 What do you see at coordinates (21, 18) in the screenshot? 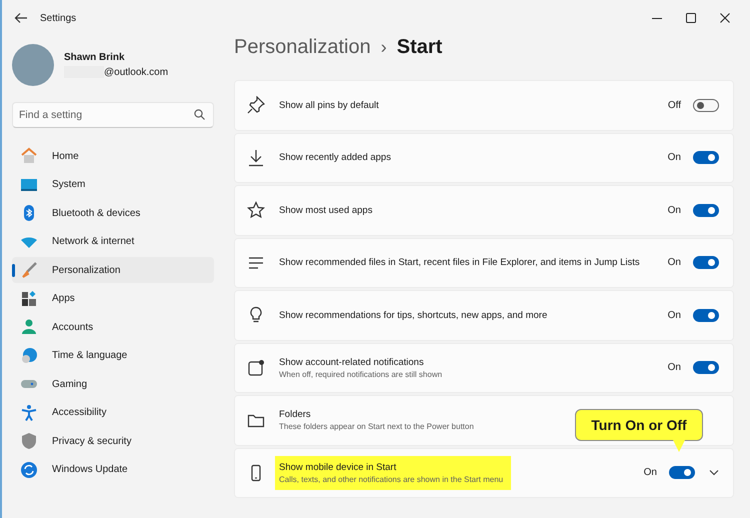
I see `back-arrow-icon` at bounding box center [21, 18].